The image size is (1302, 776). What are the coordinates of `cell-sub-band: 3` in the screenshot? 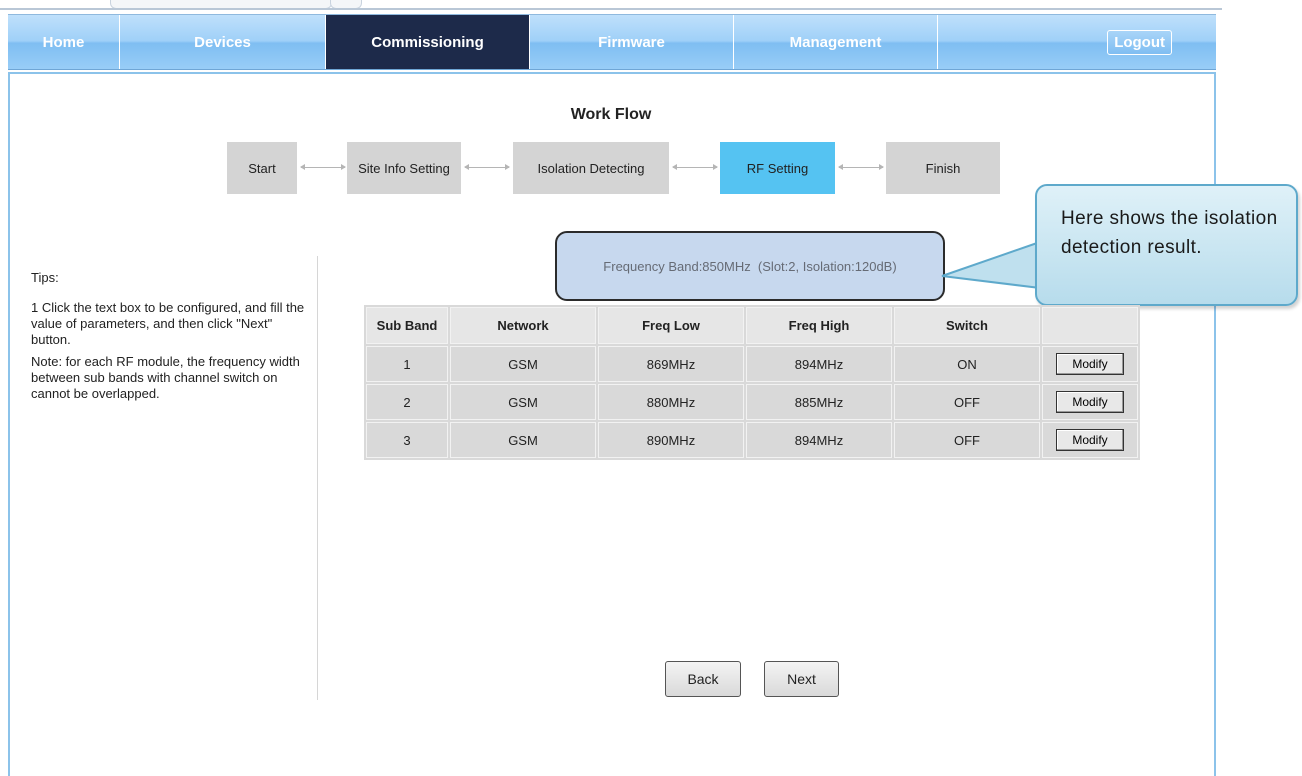 It's located at (407, 440).